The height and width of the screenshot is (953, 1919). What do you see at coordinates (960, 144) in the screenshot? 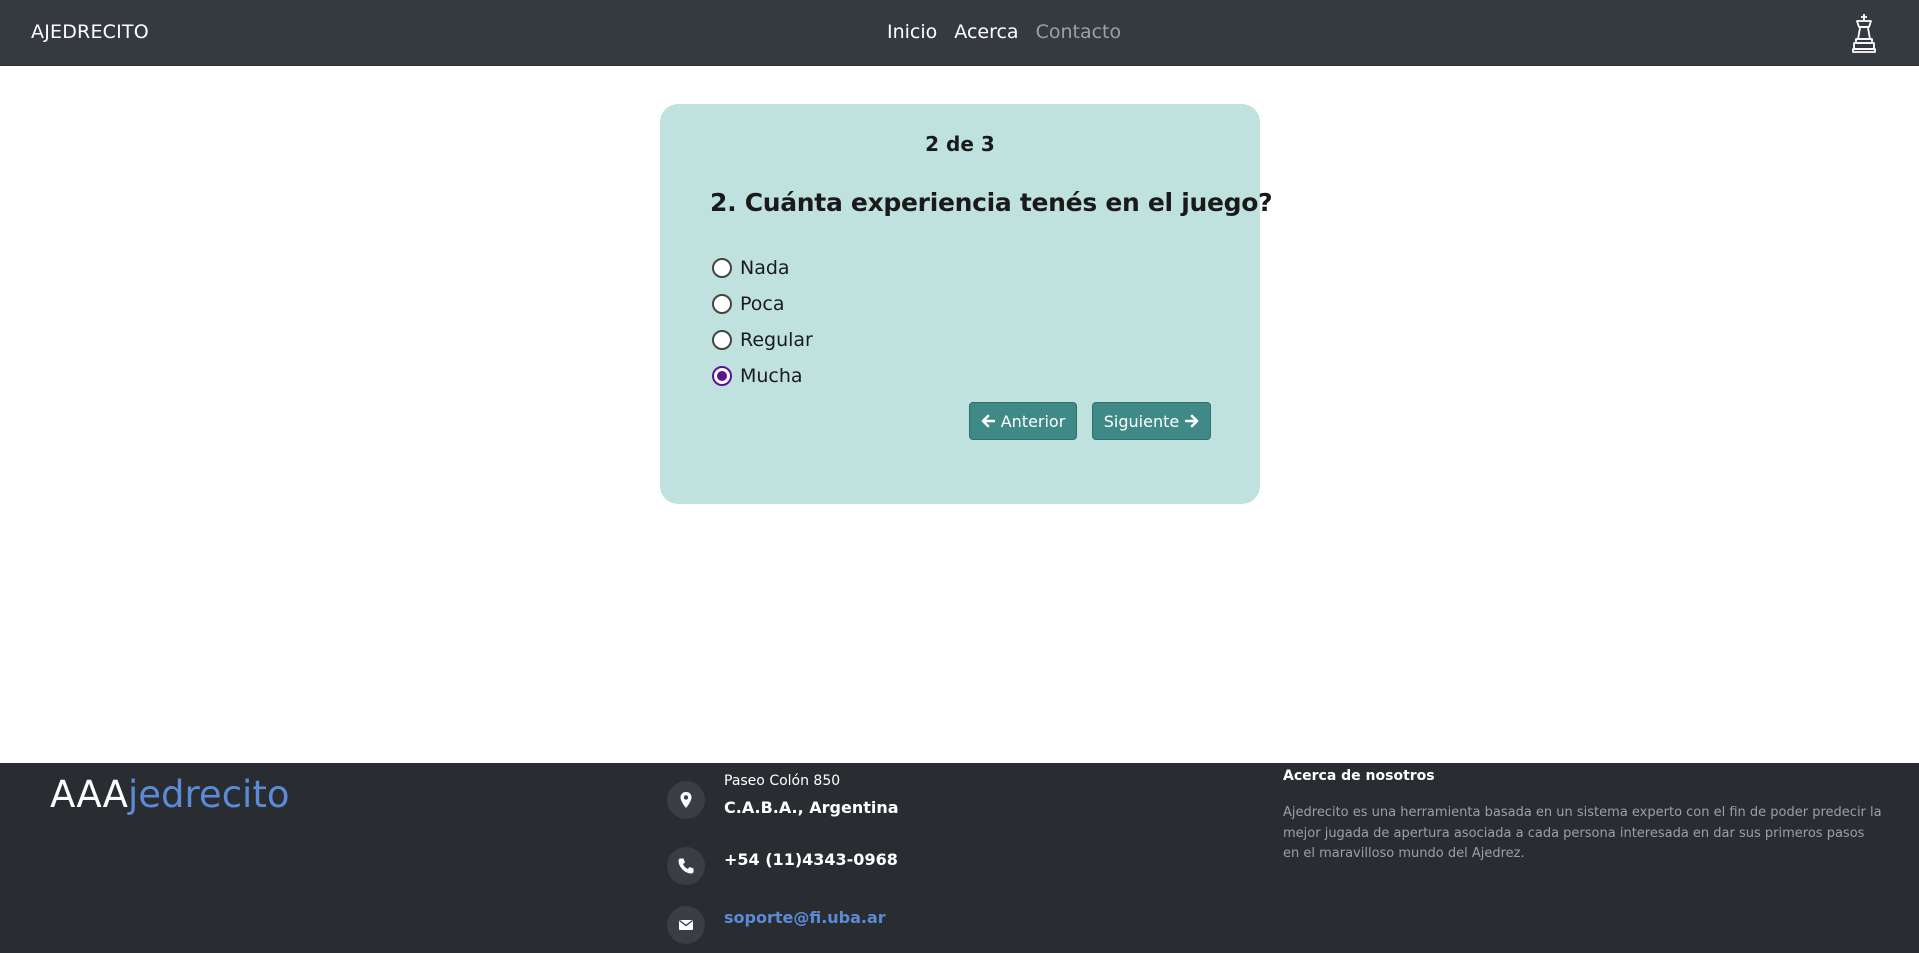
I see `question-progress: 2 de 3` at bounding box center [960, 144].